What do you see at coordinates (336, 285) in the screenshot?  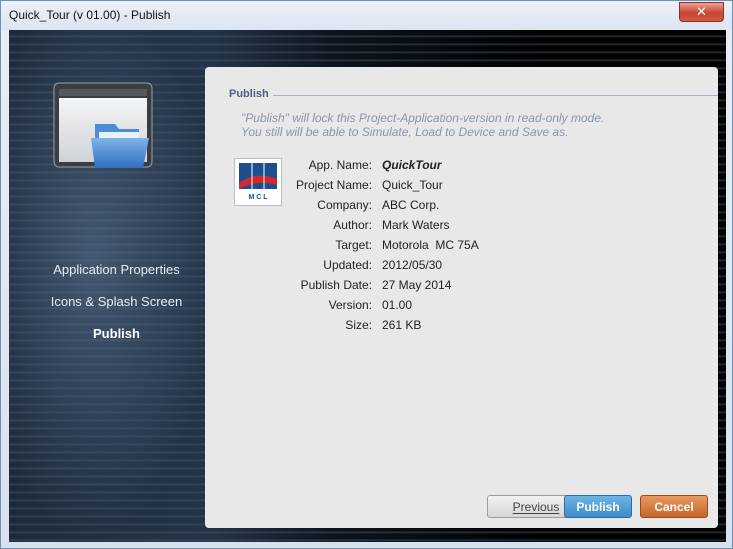 I see `publish-date-label: Publish Date:` at bounding box center [336, 285].